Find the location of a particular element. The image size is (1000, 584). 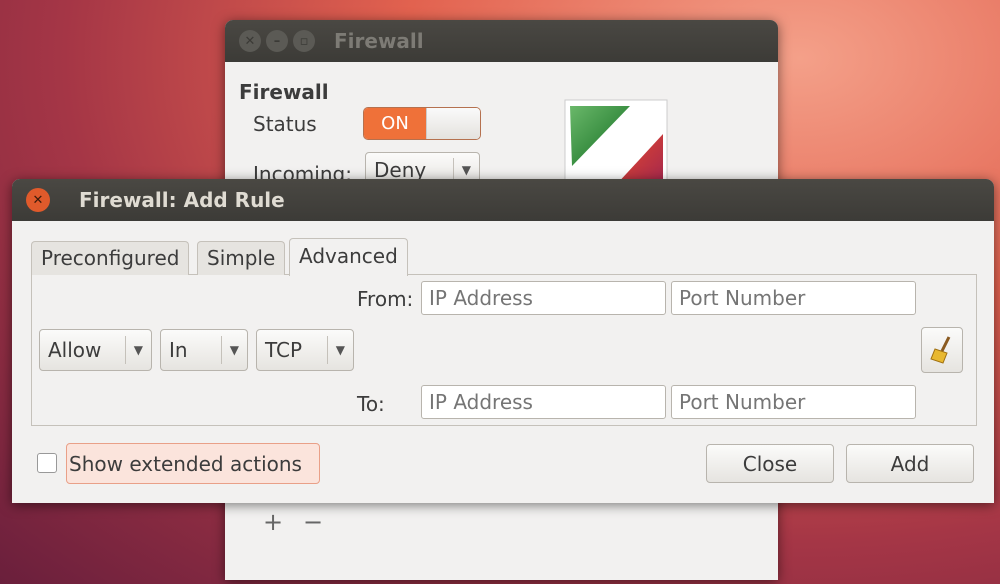

extended-actions-label: Show extended actions is located at coordinates (193, 463).